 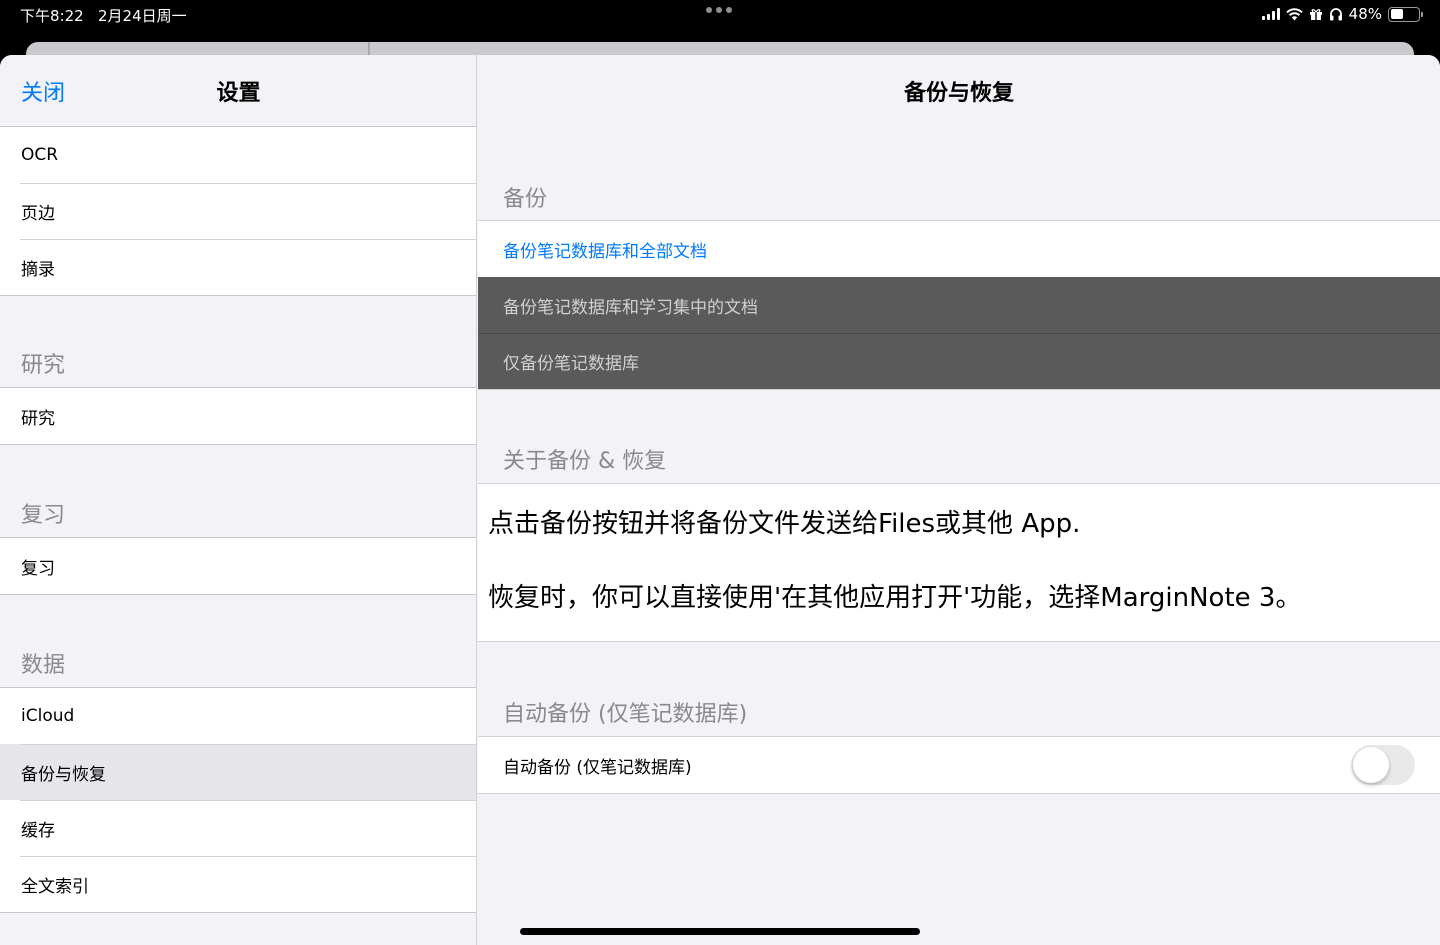 I want to click on top-settings-group: OCR 页边 摘录, so click(x=238, y=211).